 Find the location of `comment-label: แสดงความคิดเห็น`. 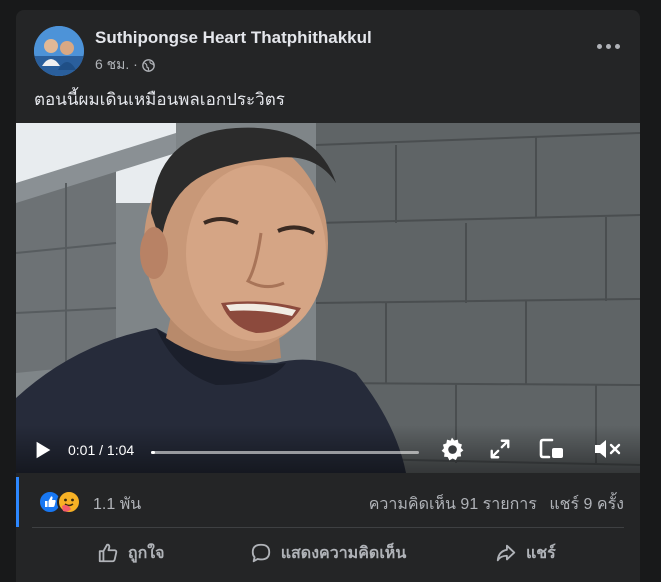

comment-label: แสดงความคิดเห็น is located at coordinates (343, 553).